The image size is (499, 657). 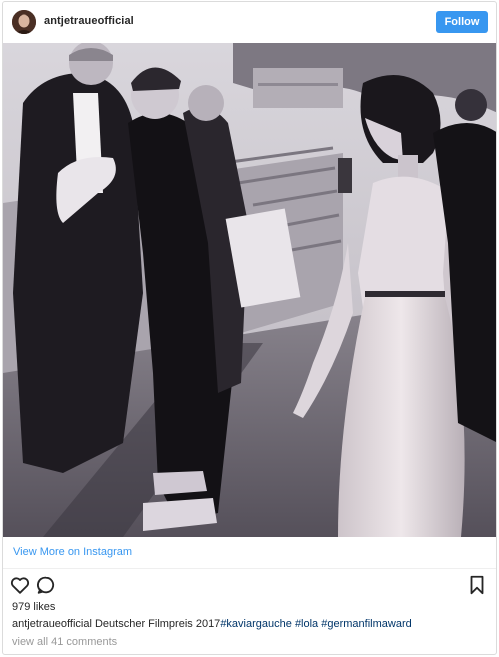 What do you see at coordinates (256, 624) in the screenshot?
I see `hashtag-link: #kaviargauche` at bounding box center [256, 624].